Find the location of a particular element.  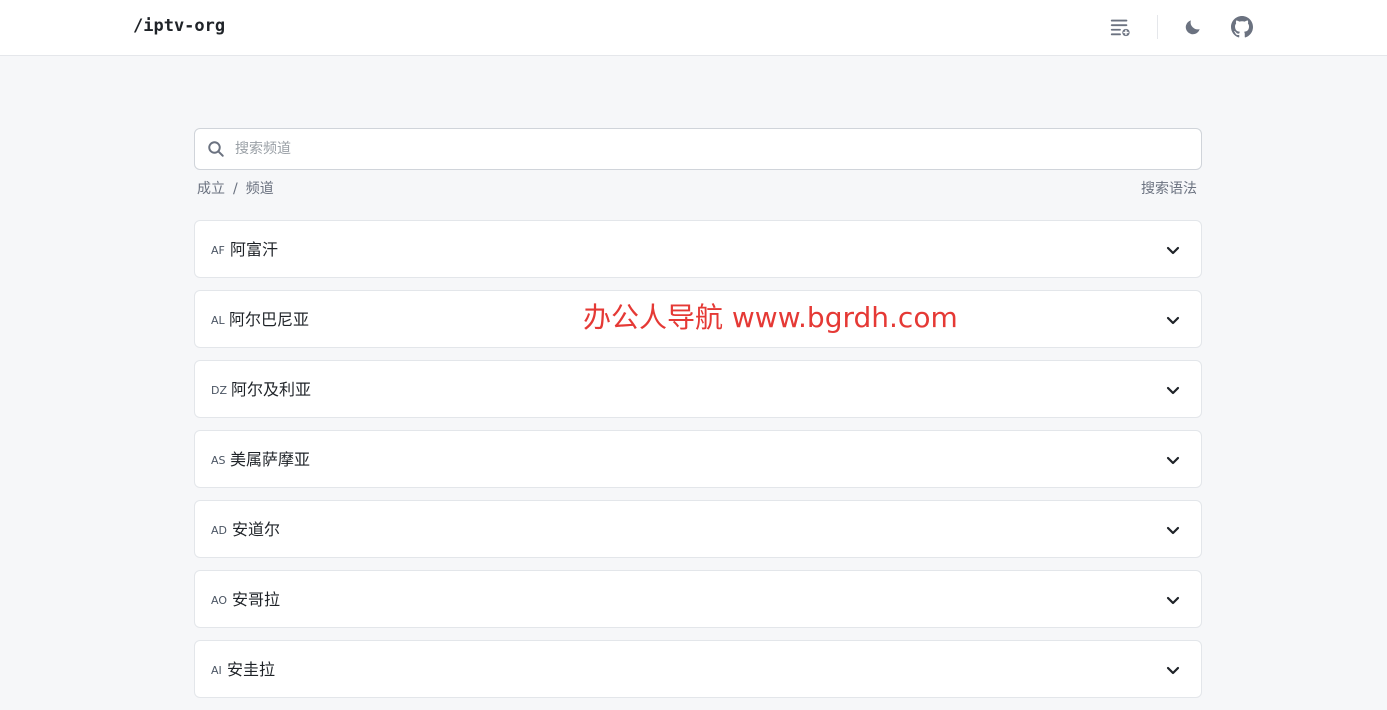

country-code: AF is located at coordinates (218, 250).